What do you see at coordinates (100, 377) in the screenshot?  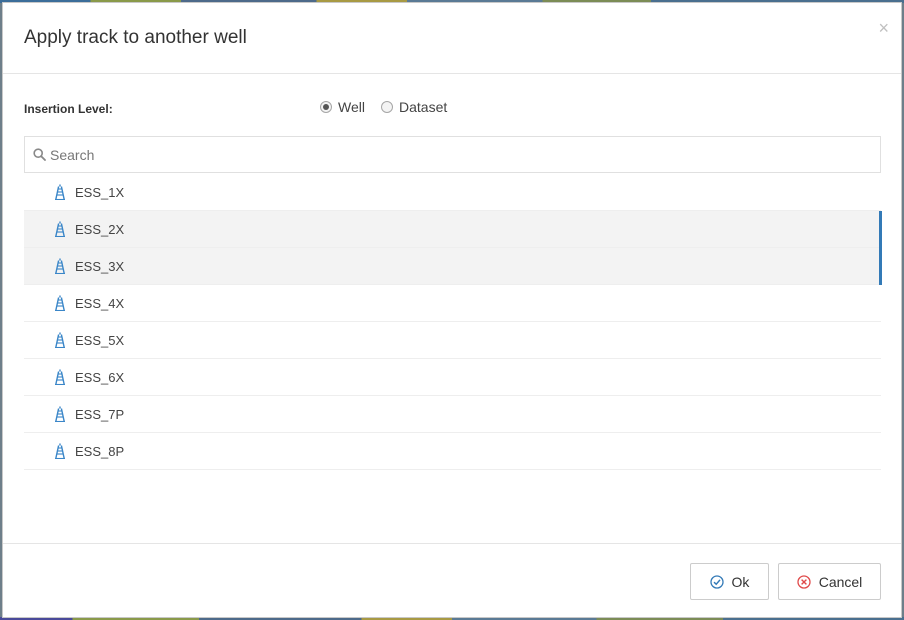 I see `well-name: ESS_6X` at bounding box center [100, 377].